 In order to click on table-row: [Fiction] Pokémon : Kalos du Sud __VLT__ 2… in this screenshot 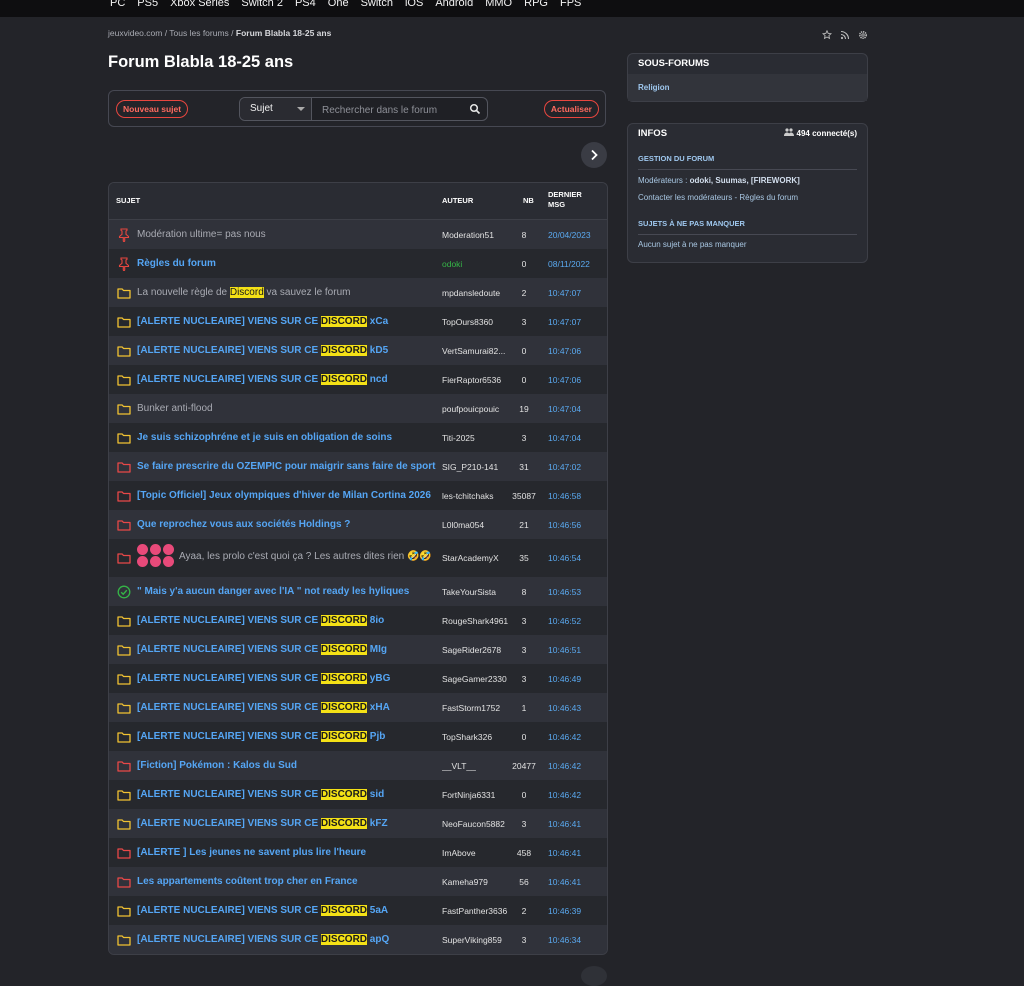, I will do `click(358, 765)`.